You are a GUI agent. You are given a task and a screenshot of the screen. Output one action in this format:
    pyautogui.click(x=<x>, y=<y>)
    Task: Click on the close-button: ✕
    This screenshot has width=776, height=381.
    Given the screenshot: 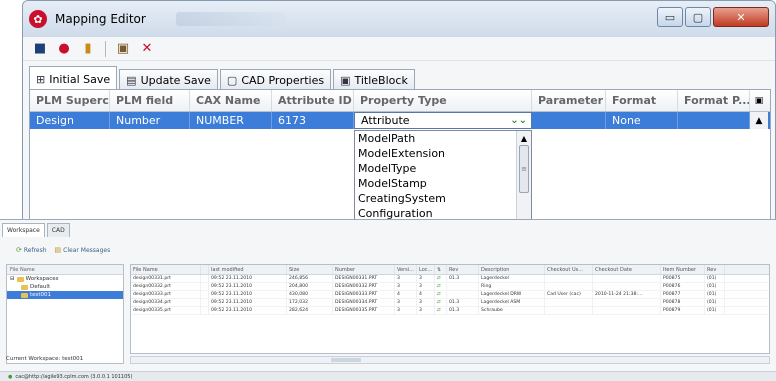 What is the action you would take?
    pyautogui.click(x=741, y=17)
    